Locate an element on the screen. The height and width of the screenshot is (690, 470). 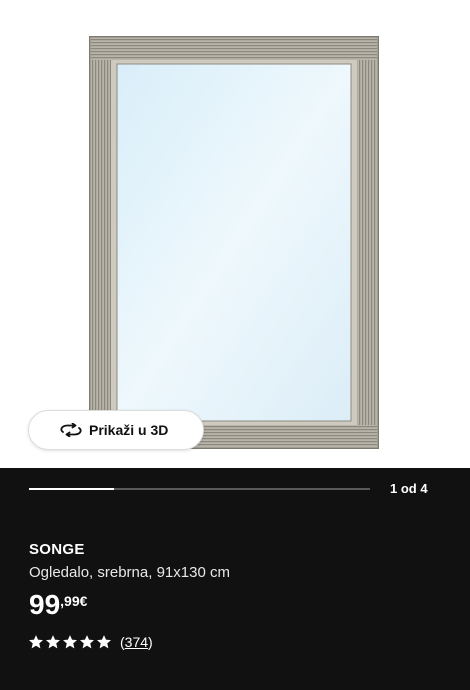
reviews-count: 374 is located at coordinates (136, 642).